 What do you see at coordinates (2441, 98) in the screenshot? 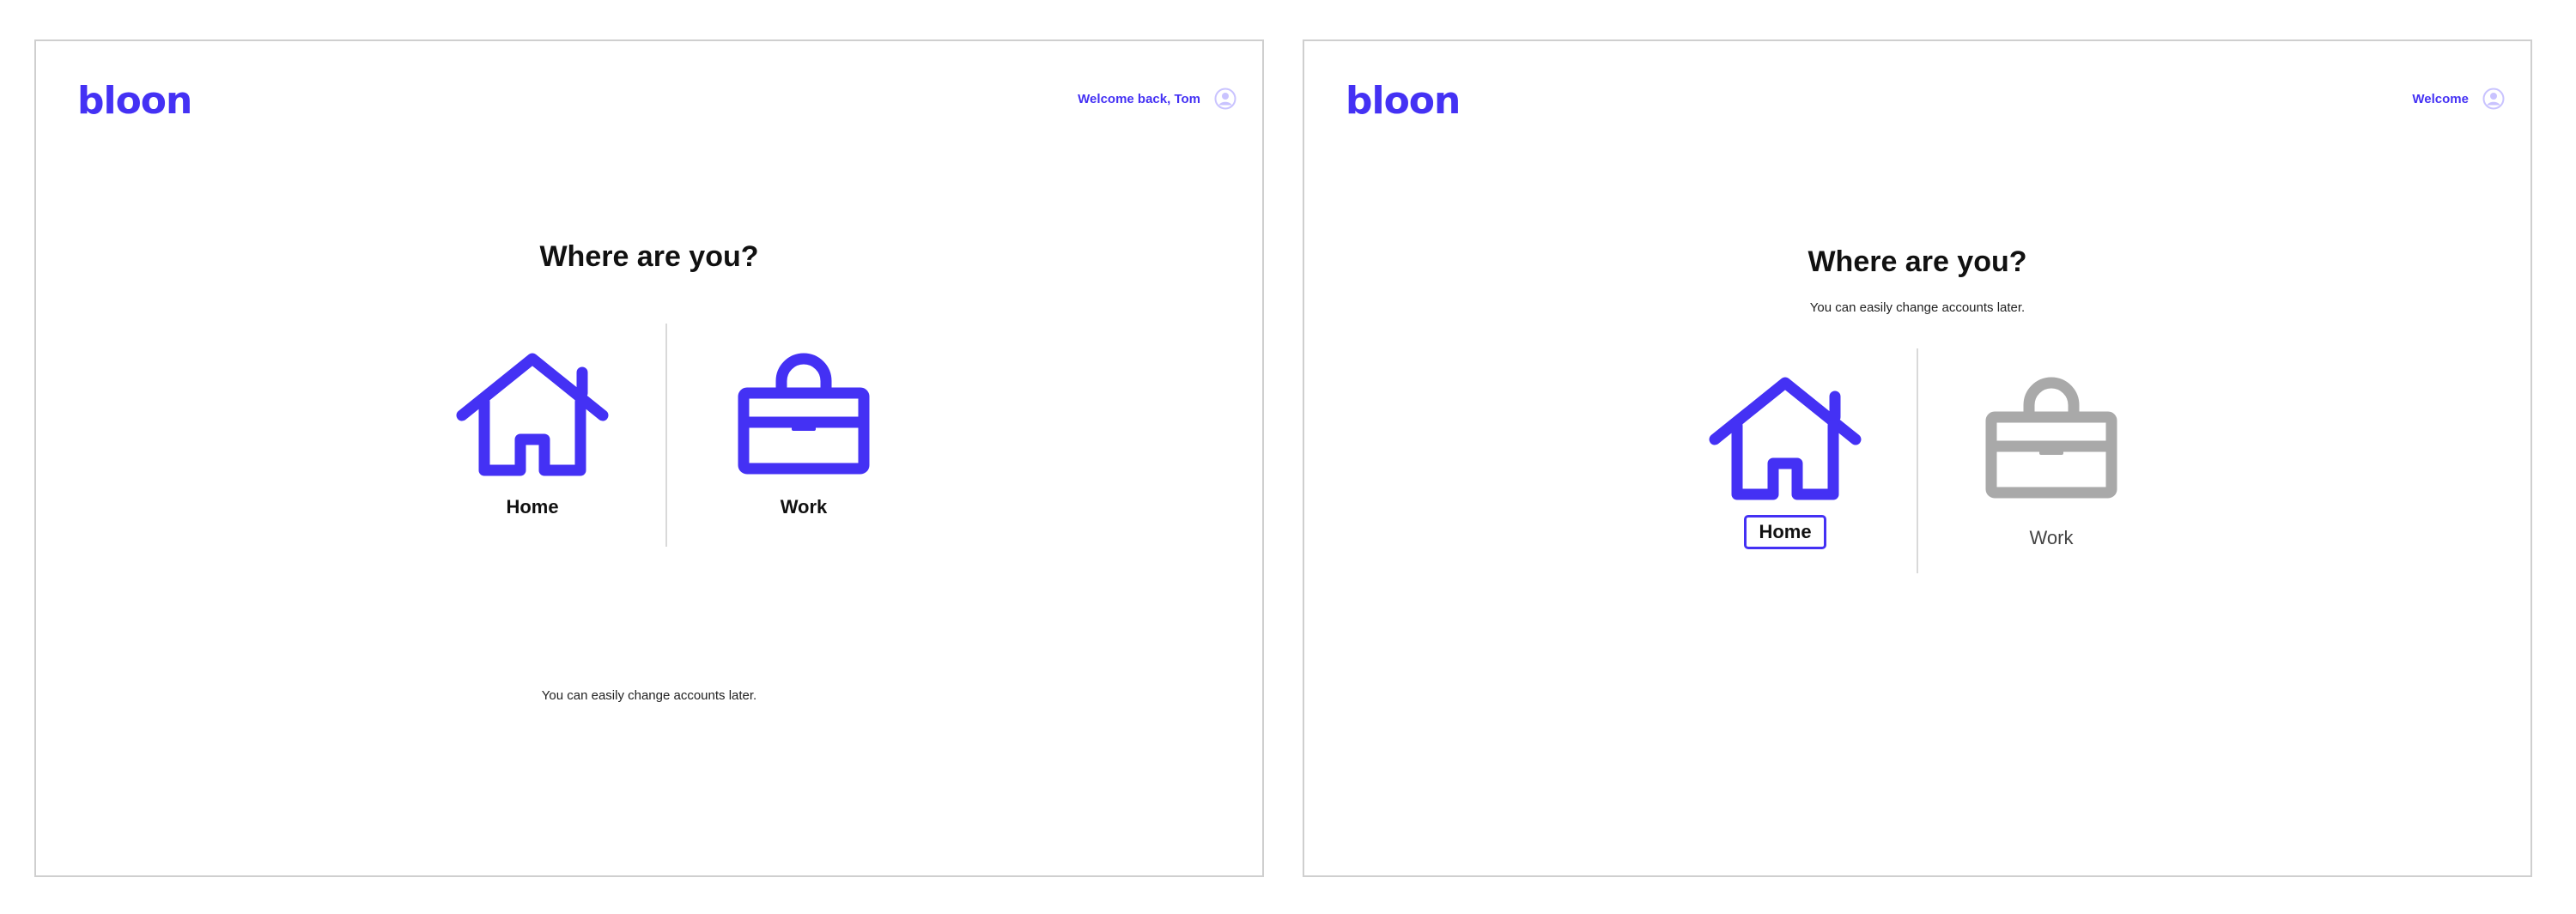
I see `welcome-text: Welcome` at bounding box center [2441, 98].